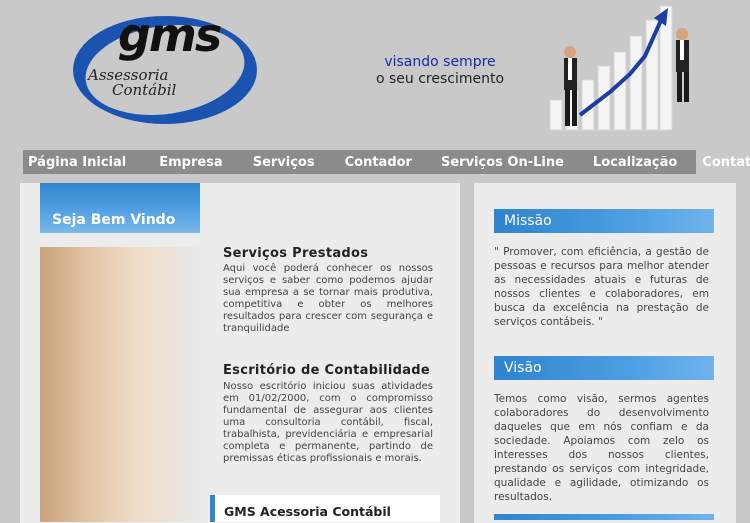 This screenshot has height=523, width=750. I want to click on nav-item-servicos-online: Serviços On-Line, so click(502, 162).